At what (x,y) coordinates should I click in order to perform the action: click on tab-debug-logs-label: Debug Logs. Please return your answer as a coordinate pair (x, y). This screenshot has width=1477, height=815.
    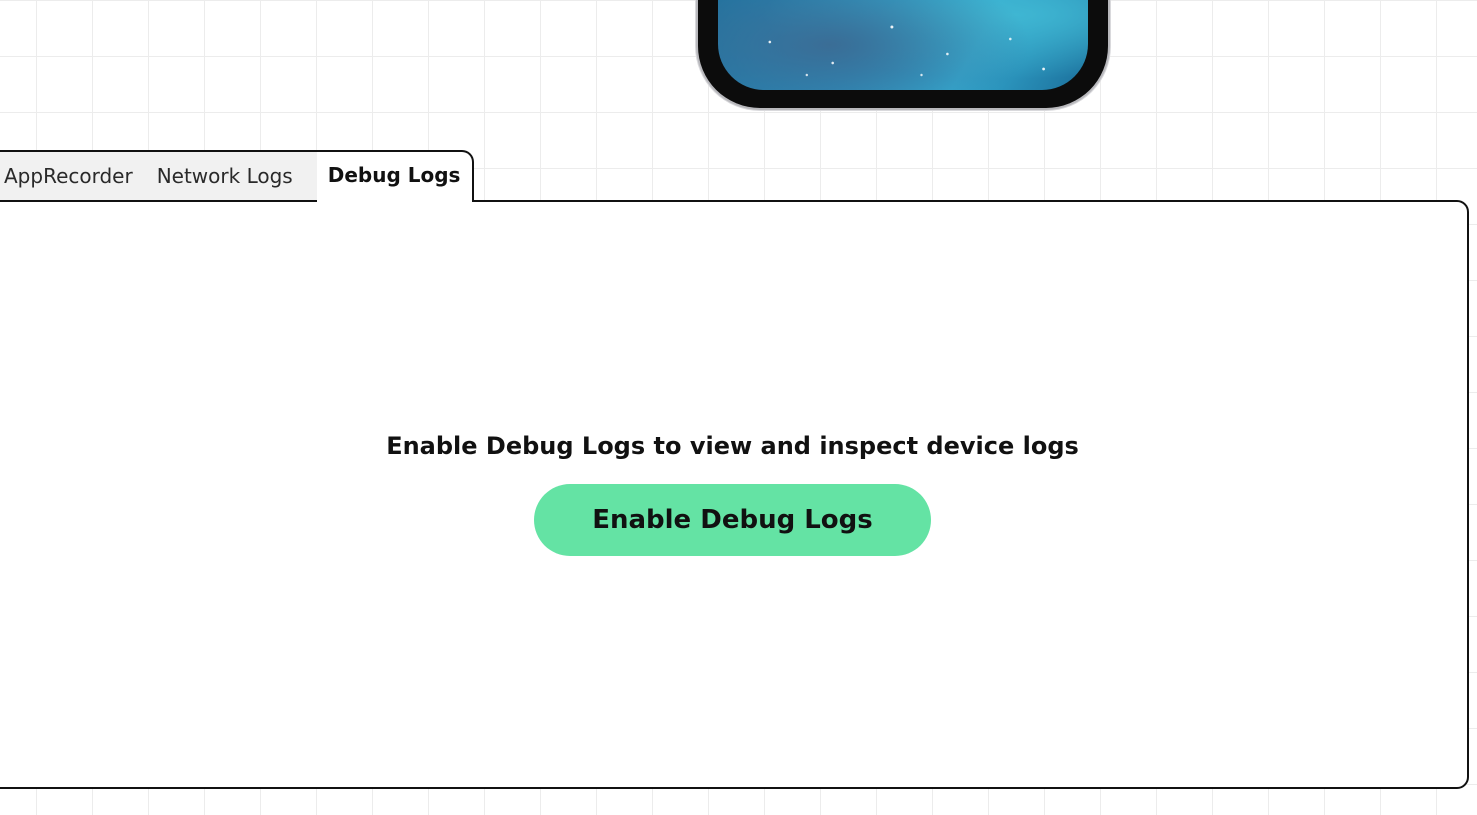
    Looking at the image, I should click on (394, 175).